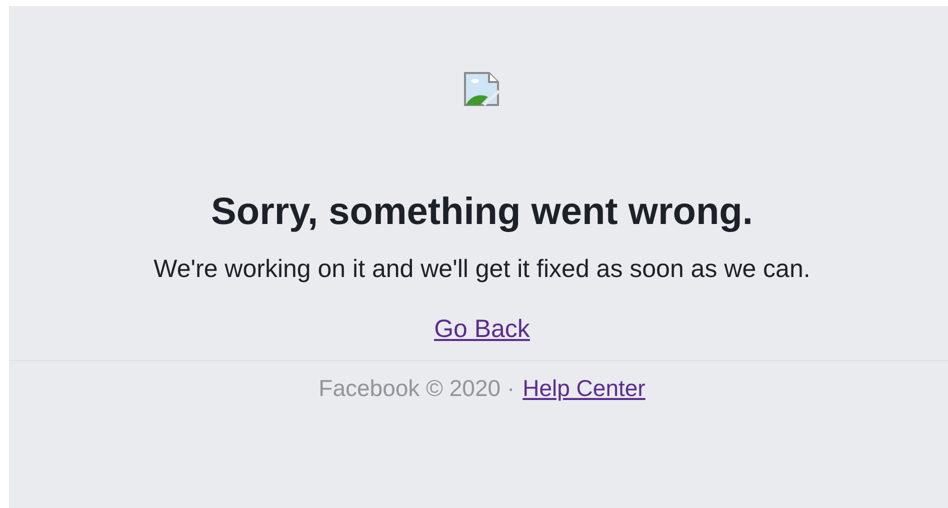 The width and height of the screenshot is (948, 508). Describe the element at coordinates (482, 212) in the screenshot. I see `error-heading: Sorry, something went wrong.` at that location.